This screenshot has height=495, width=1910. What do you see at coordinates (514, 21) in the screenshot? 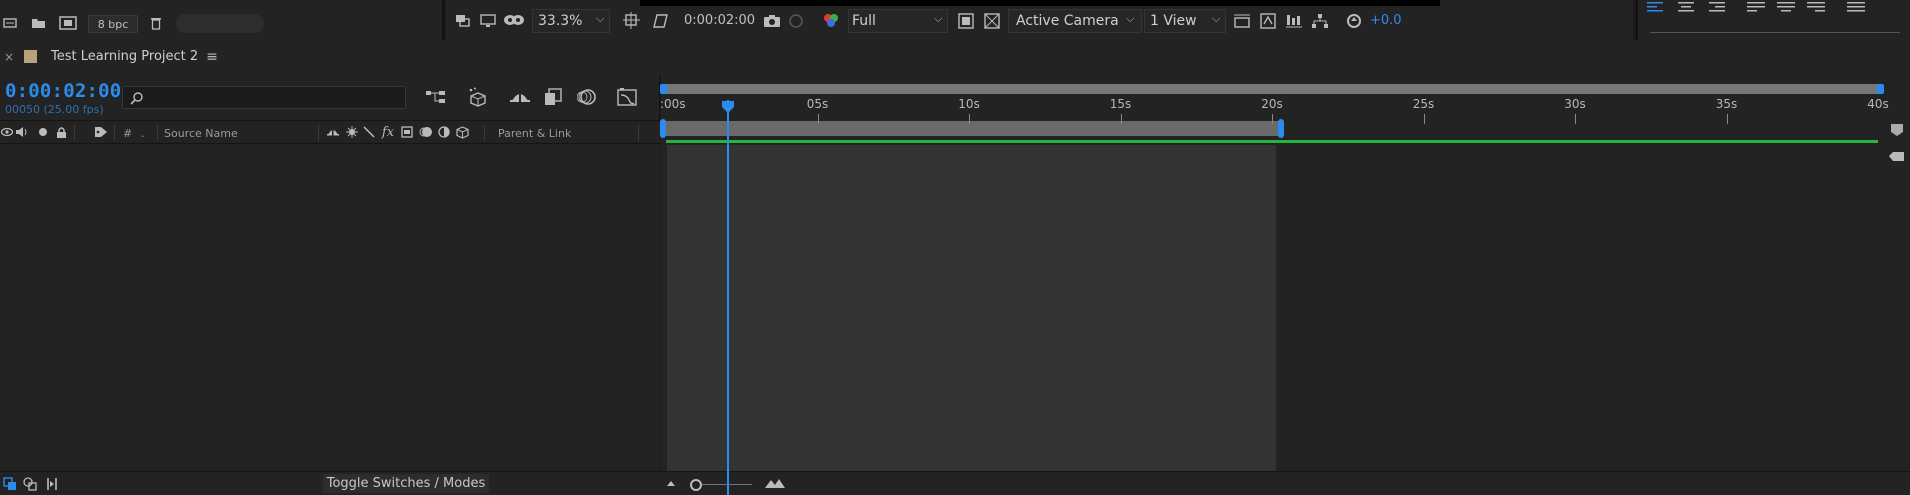
I see `mask-visibility-icon` at bounding box center [514, 21].